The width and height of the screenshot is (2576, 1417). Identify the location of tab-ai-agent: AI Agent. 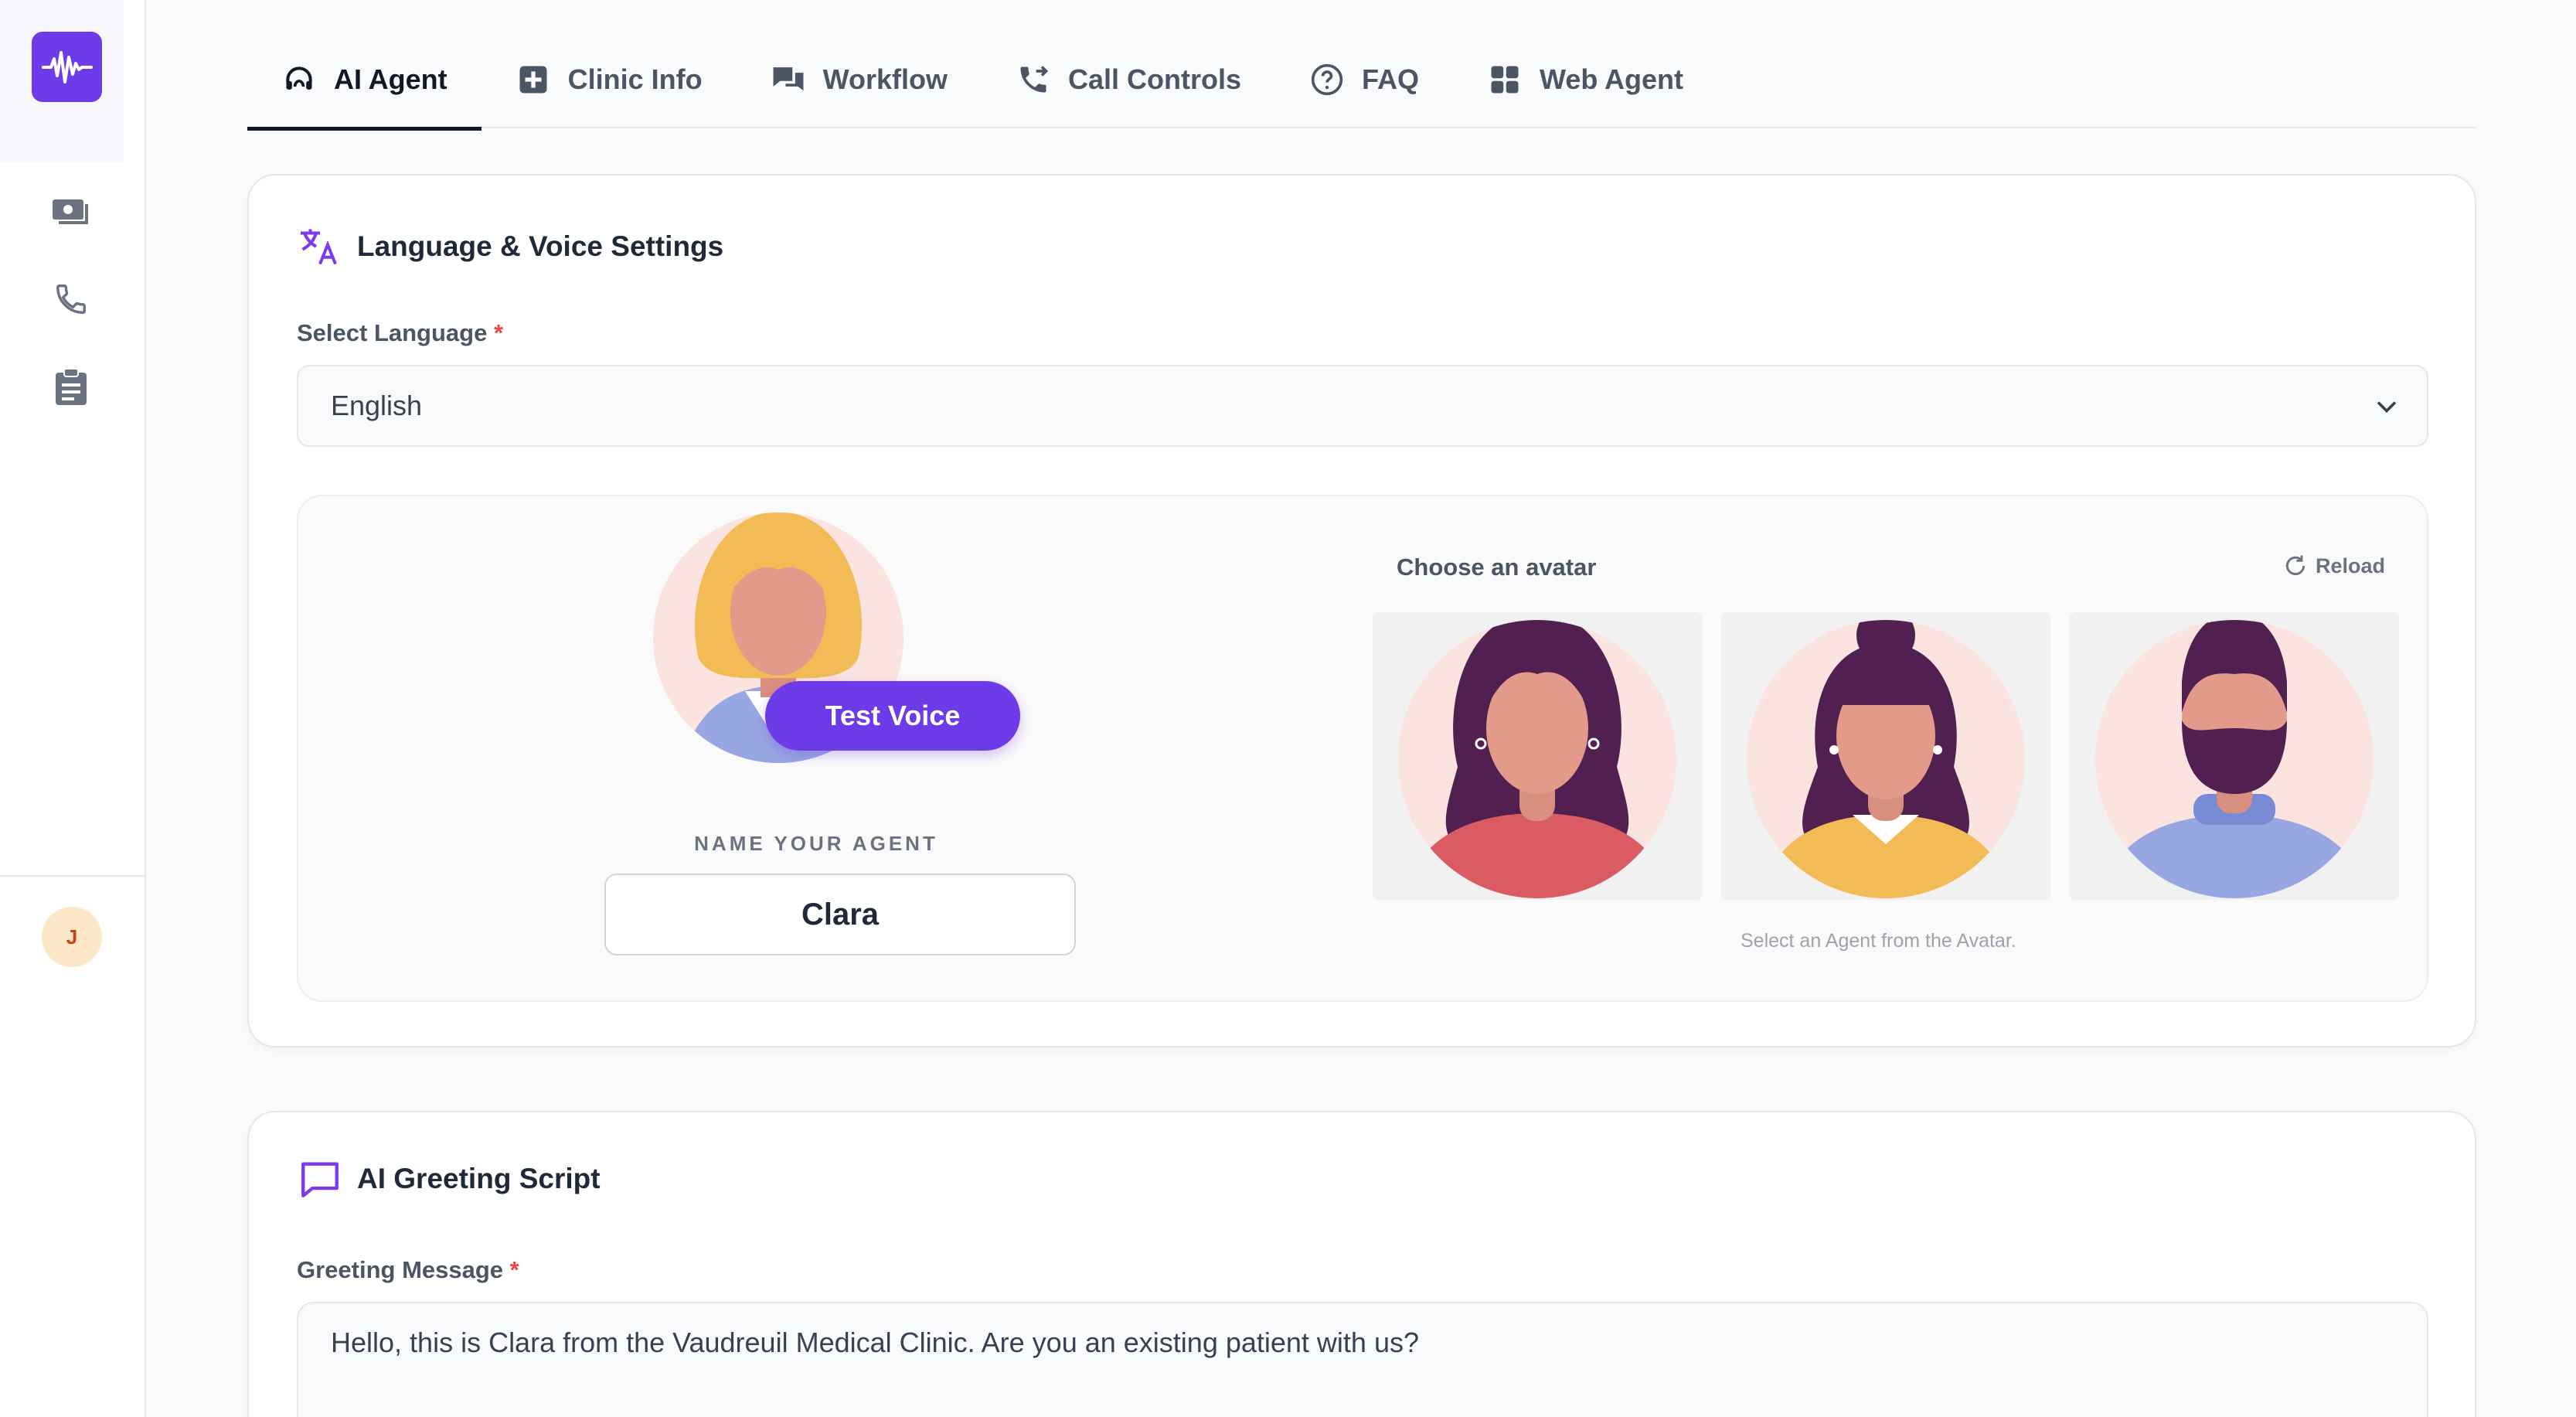
(364, 81).